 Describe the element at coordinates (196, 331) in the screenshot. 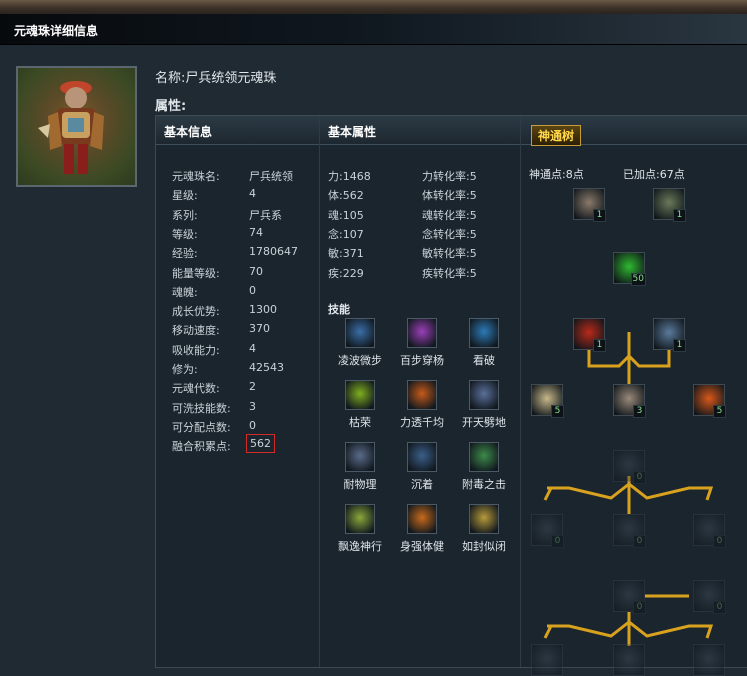

I see `info-key: 移动速度:` at that location.